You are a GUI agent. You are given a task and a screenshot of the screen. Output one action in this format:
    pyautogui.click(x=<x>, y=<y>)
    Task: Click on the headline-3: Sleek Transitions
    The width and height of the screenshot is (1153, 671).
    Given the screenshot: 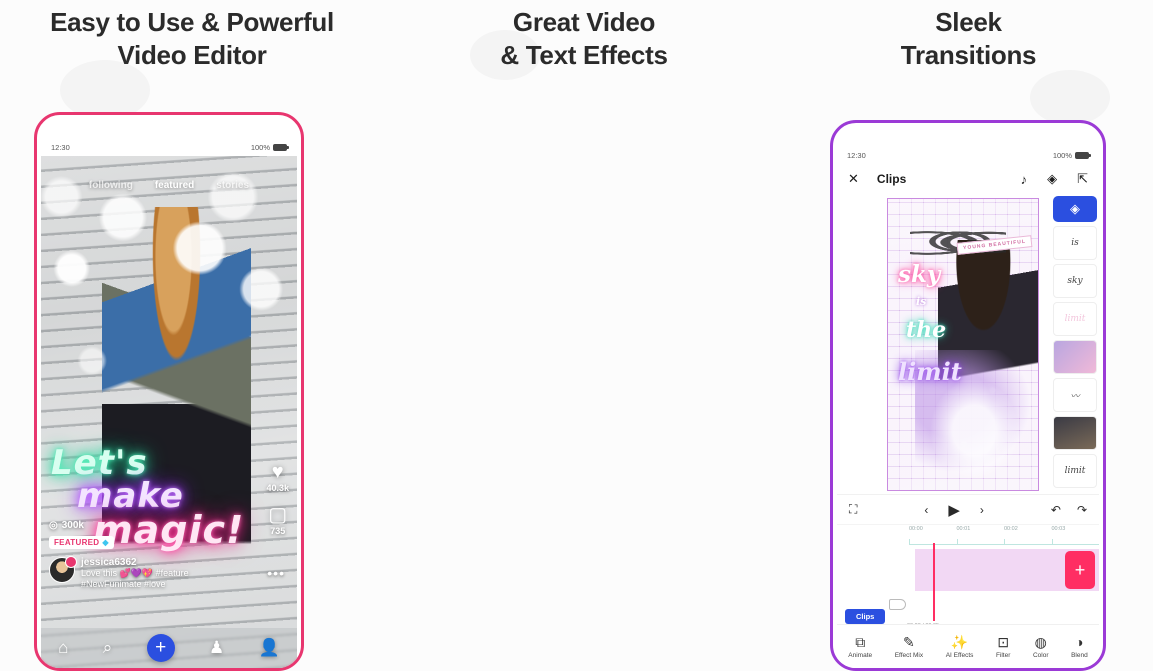 What is the action you would take?
    pyautogui.click(x=968, y=38)
    